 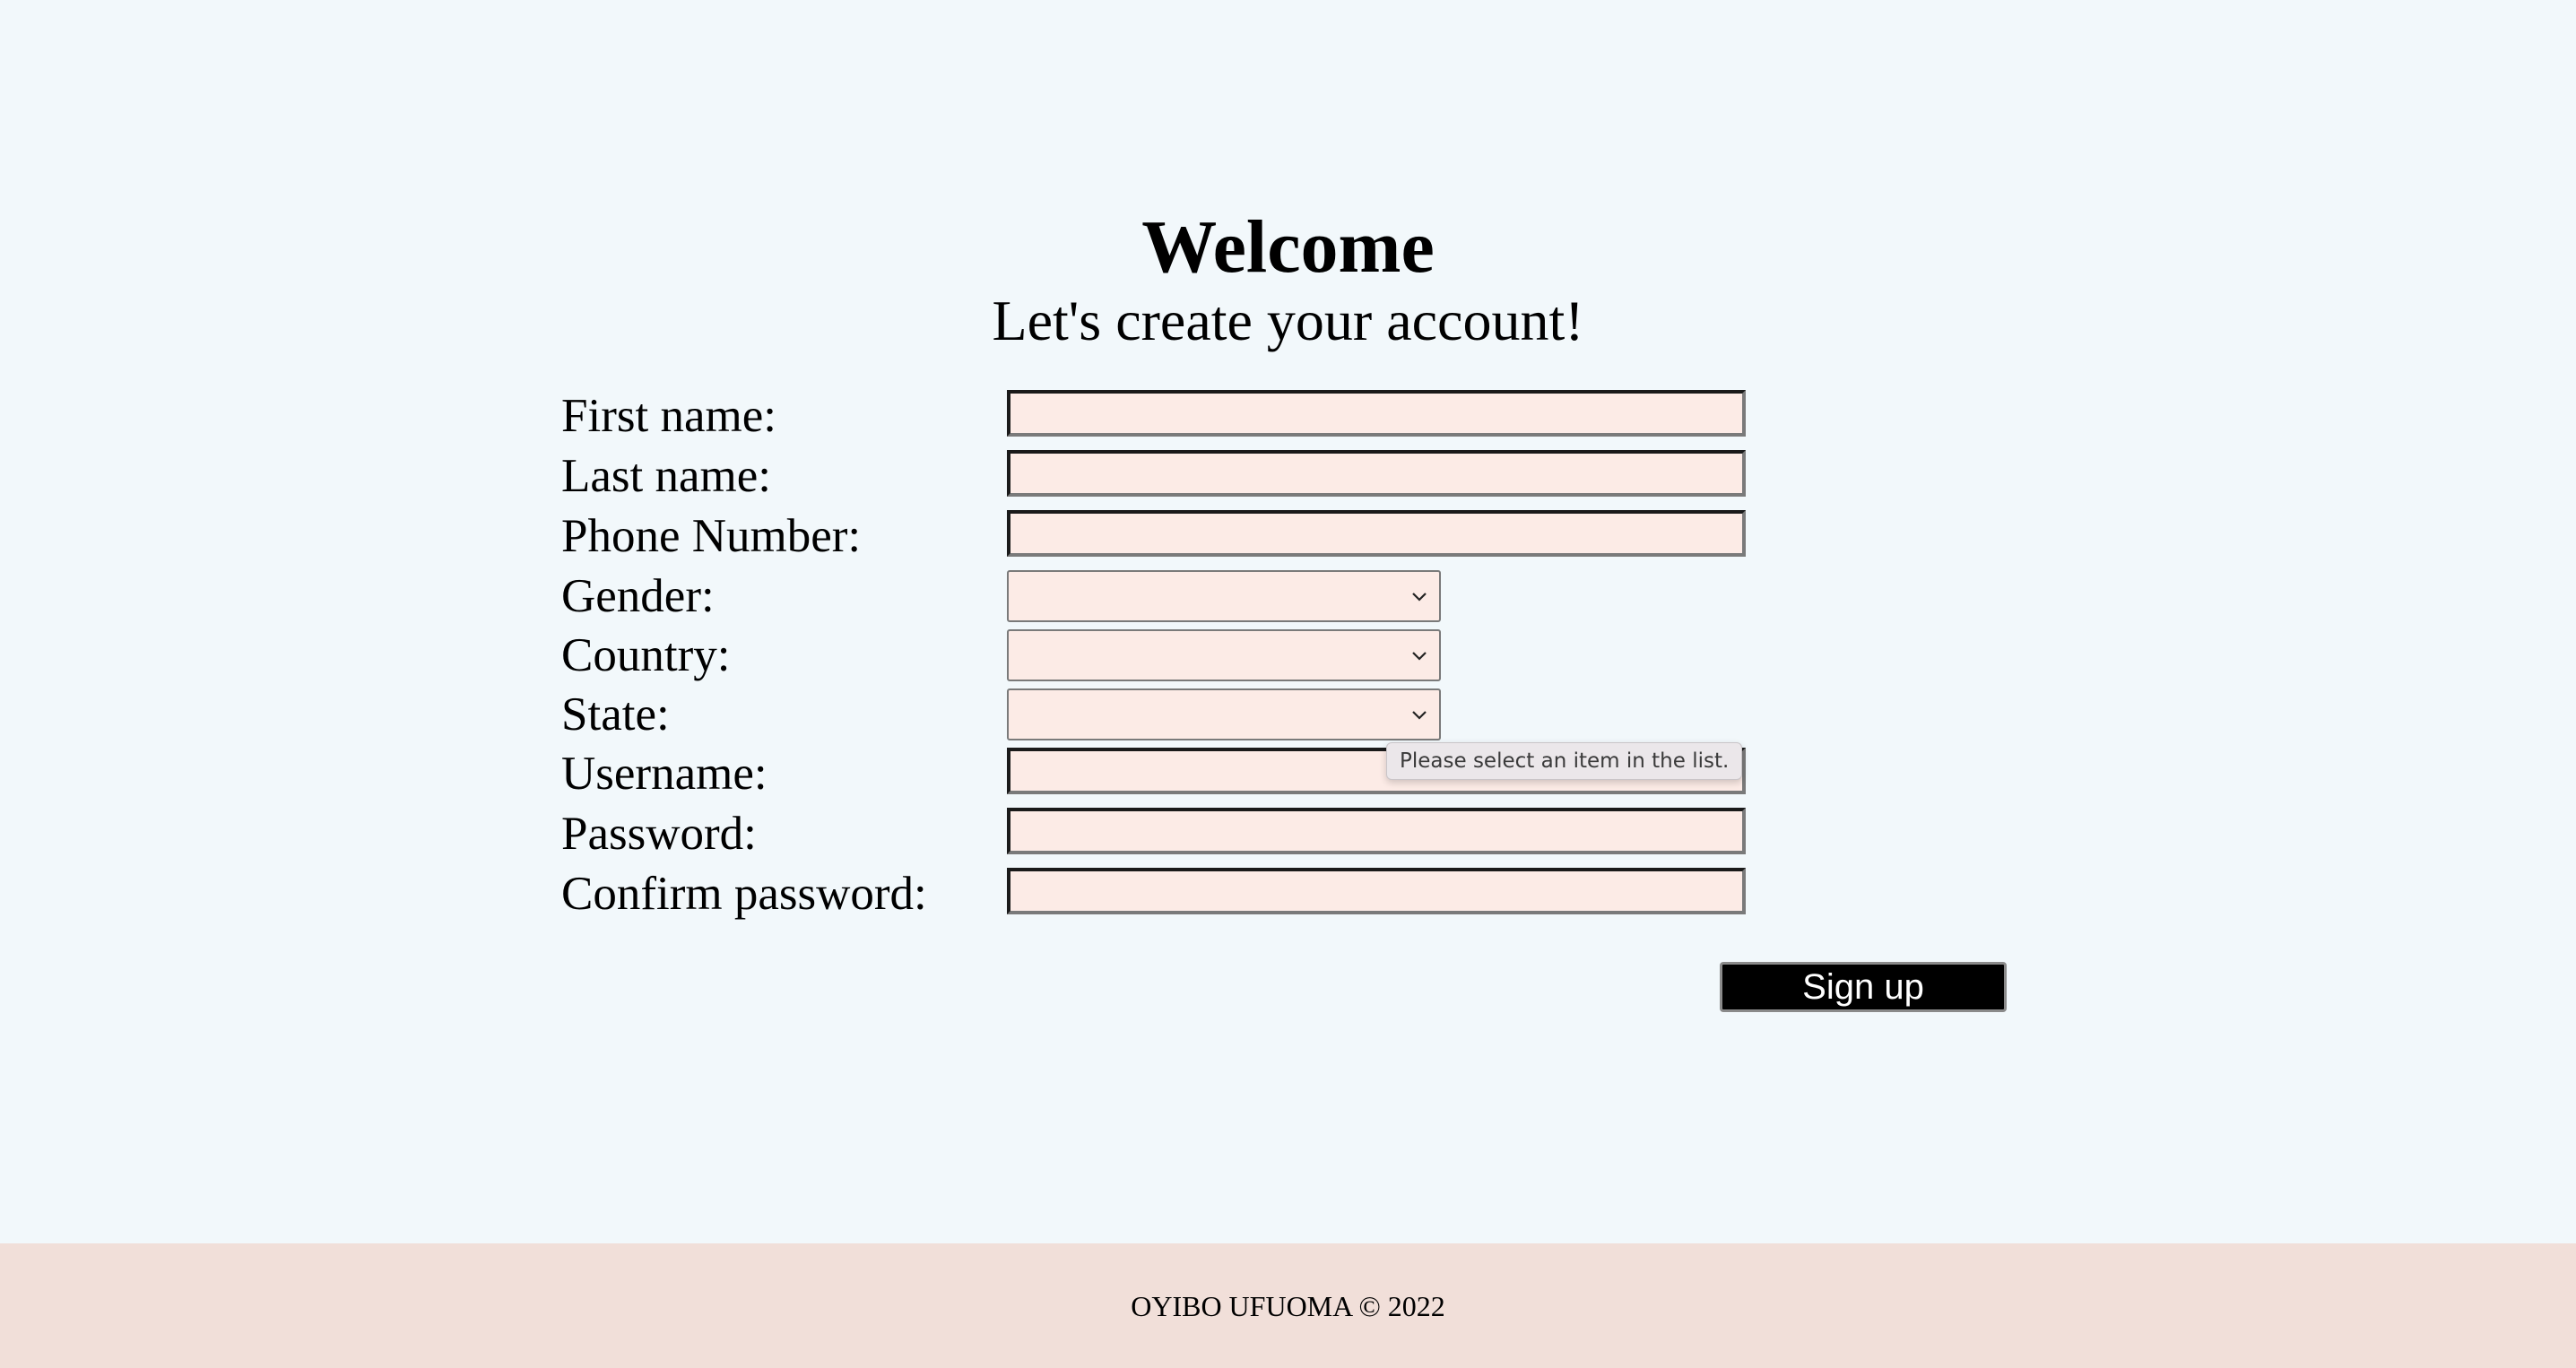 What do you see at coordinates (1288, 247) in the screenshot?
I see `page-title: Welcome` at bounding box center [1288, 247].